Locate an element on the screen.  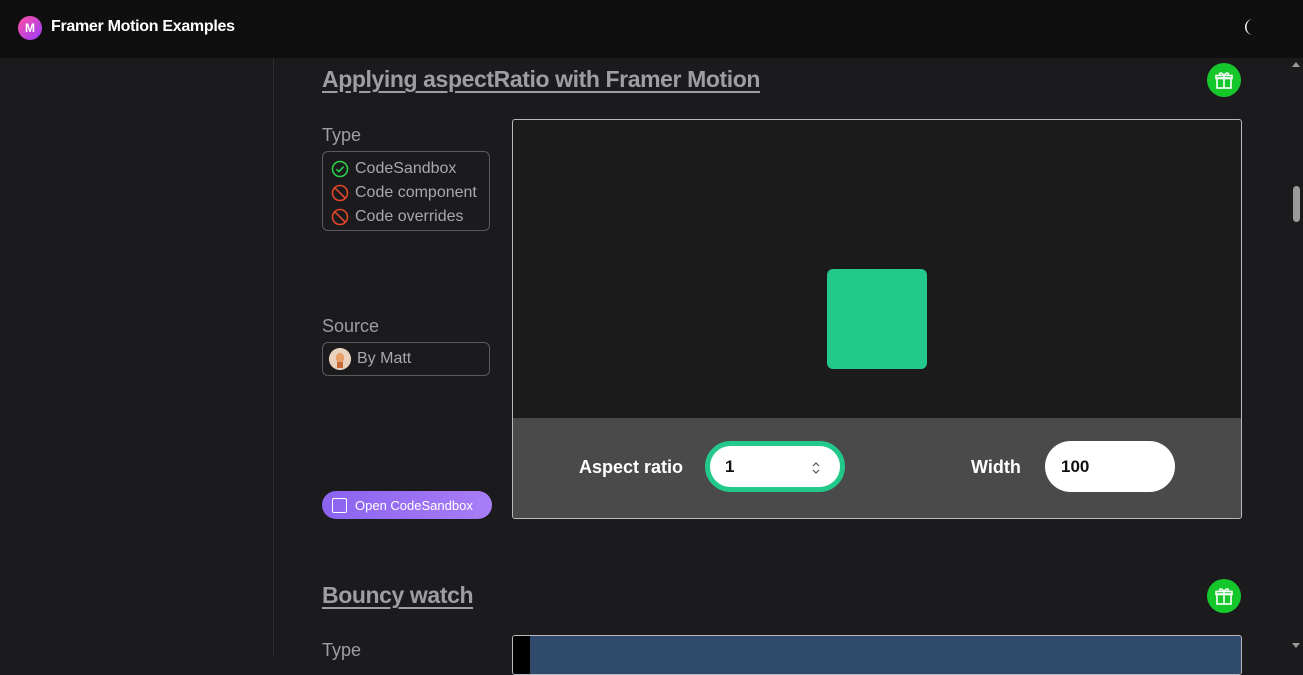
open-codesandbox-button: Open CodeSandbox is located at coordinates (407, 505).